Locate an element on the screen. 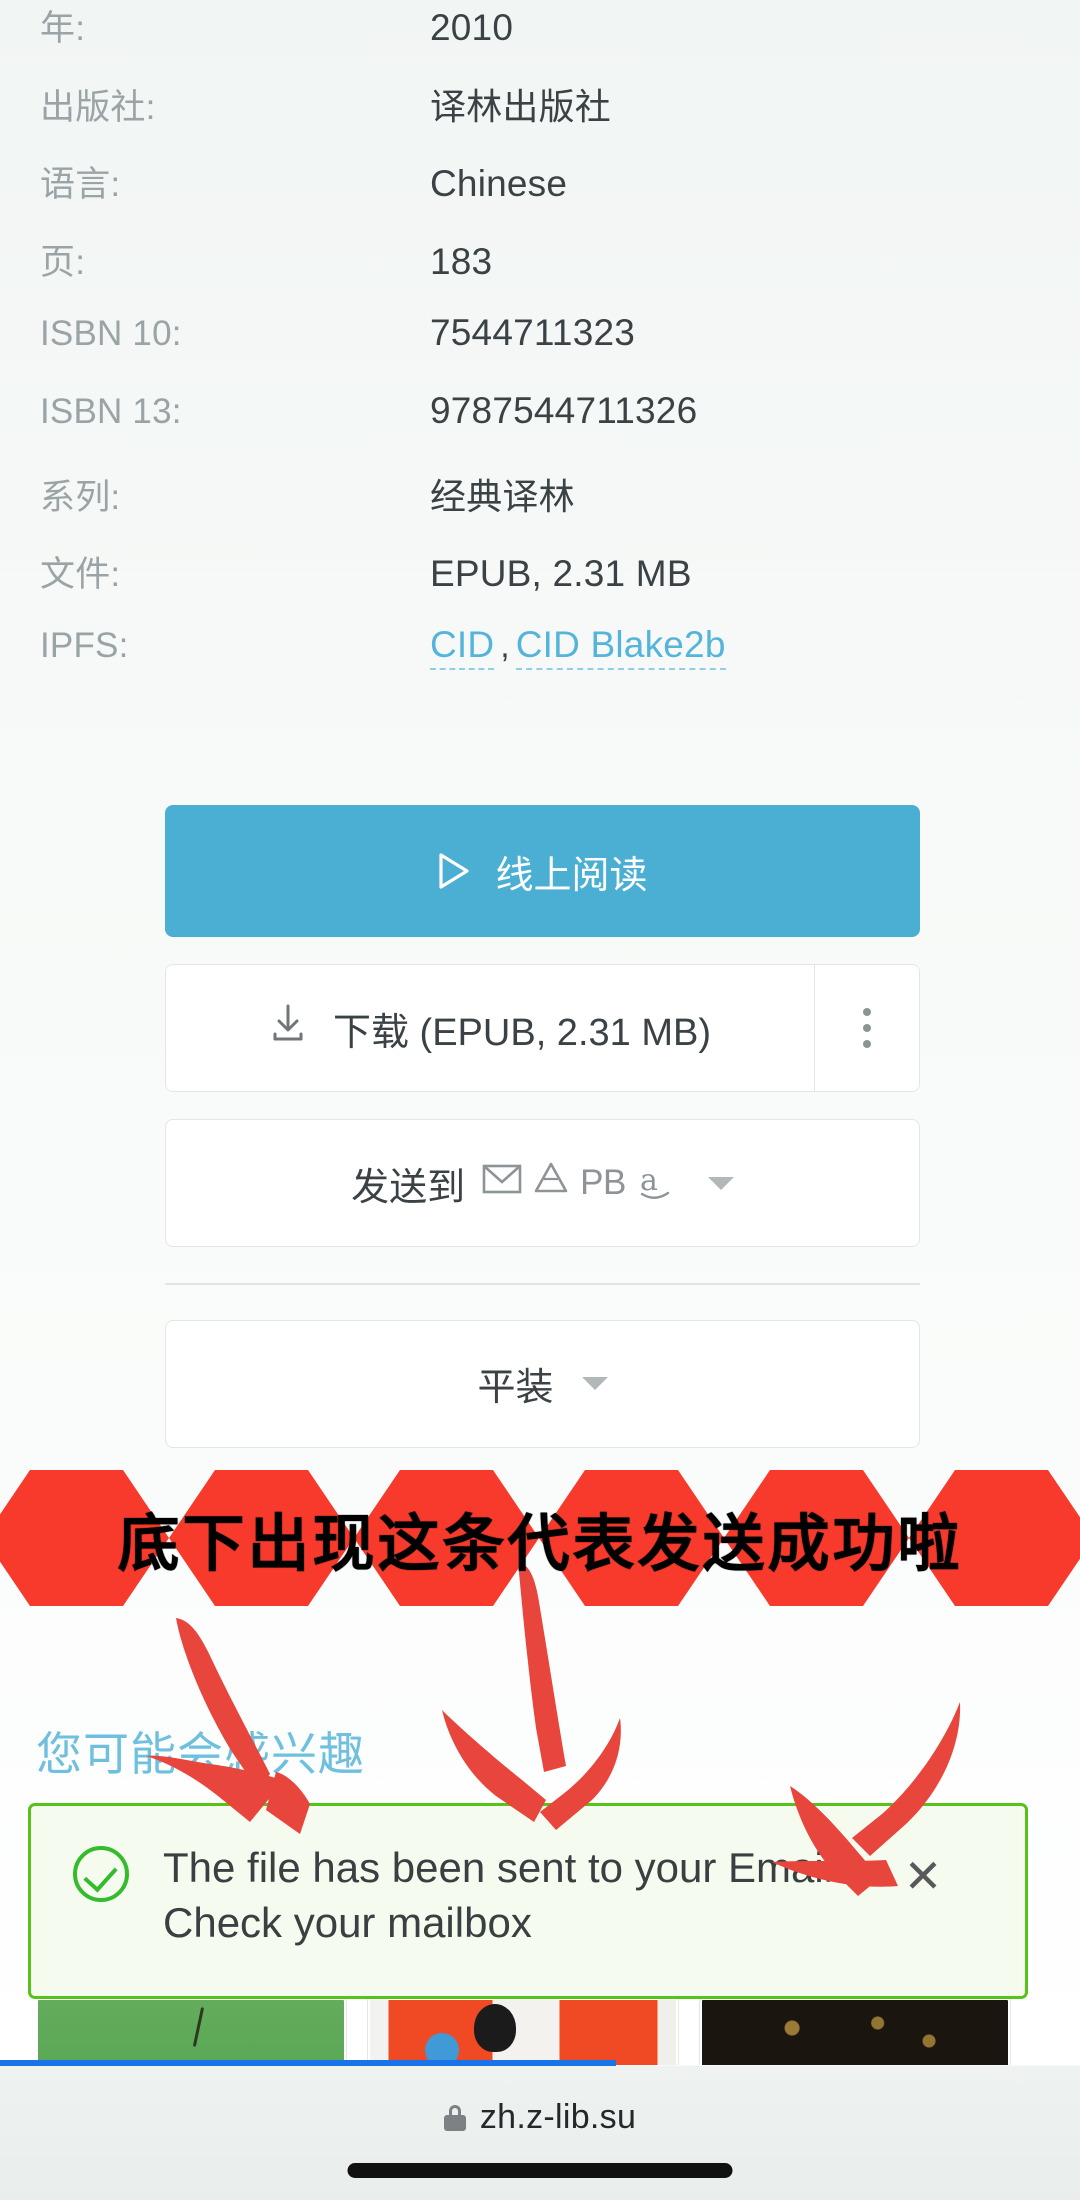 The width and height of the screenshot is (1080, 2200). table-row-ipfs: IPFS: CID, CID Blake2b is located at coordinates (540, 663).